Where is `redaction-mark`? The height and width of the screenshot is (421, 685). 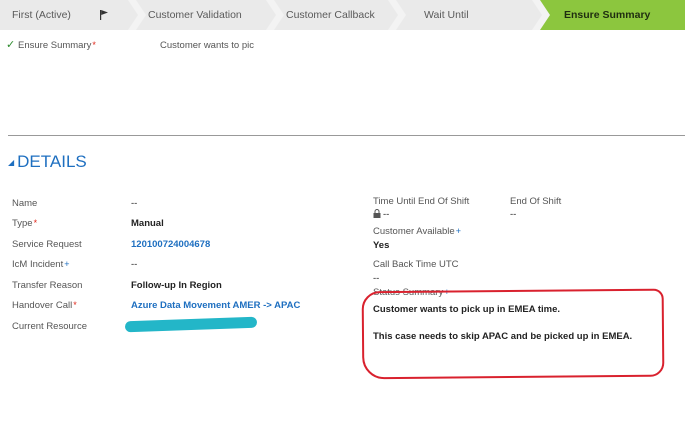
redaction-mark is located at coordinates (191, 324).